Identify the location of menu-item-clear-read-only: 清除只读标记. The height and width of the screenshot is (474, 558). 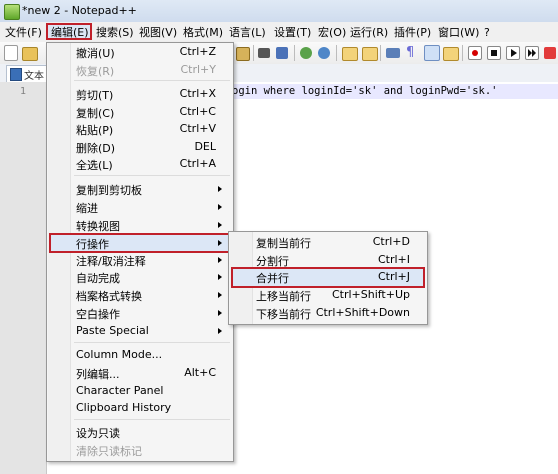
(109, 451).